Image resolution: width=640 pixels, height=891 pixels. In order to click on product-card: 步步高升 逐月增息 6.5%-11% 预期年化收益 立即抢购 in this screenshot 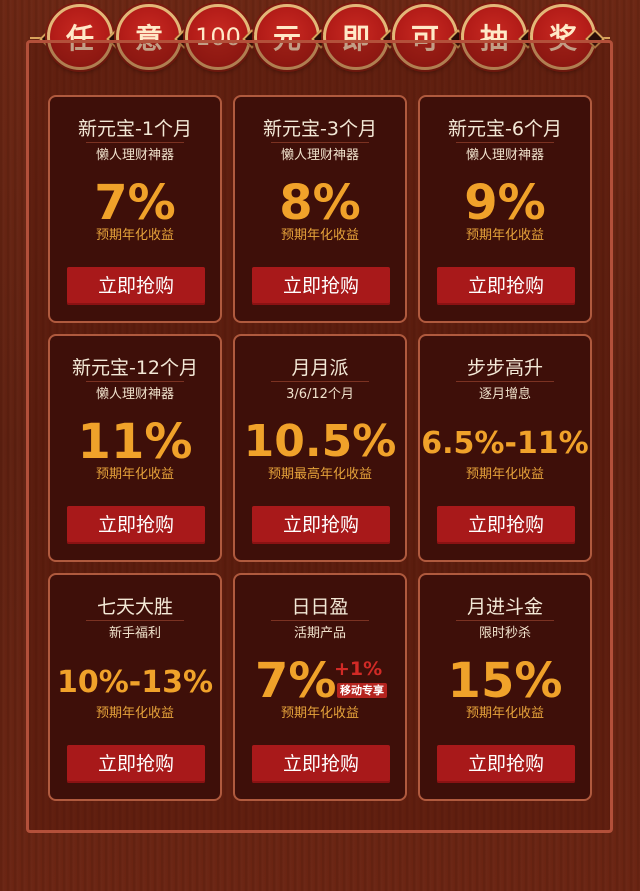, I will do `click(505, 448)`.